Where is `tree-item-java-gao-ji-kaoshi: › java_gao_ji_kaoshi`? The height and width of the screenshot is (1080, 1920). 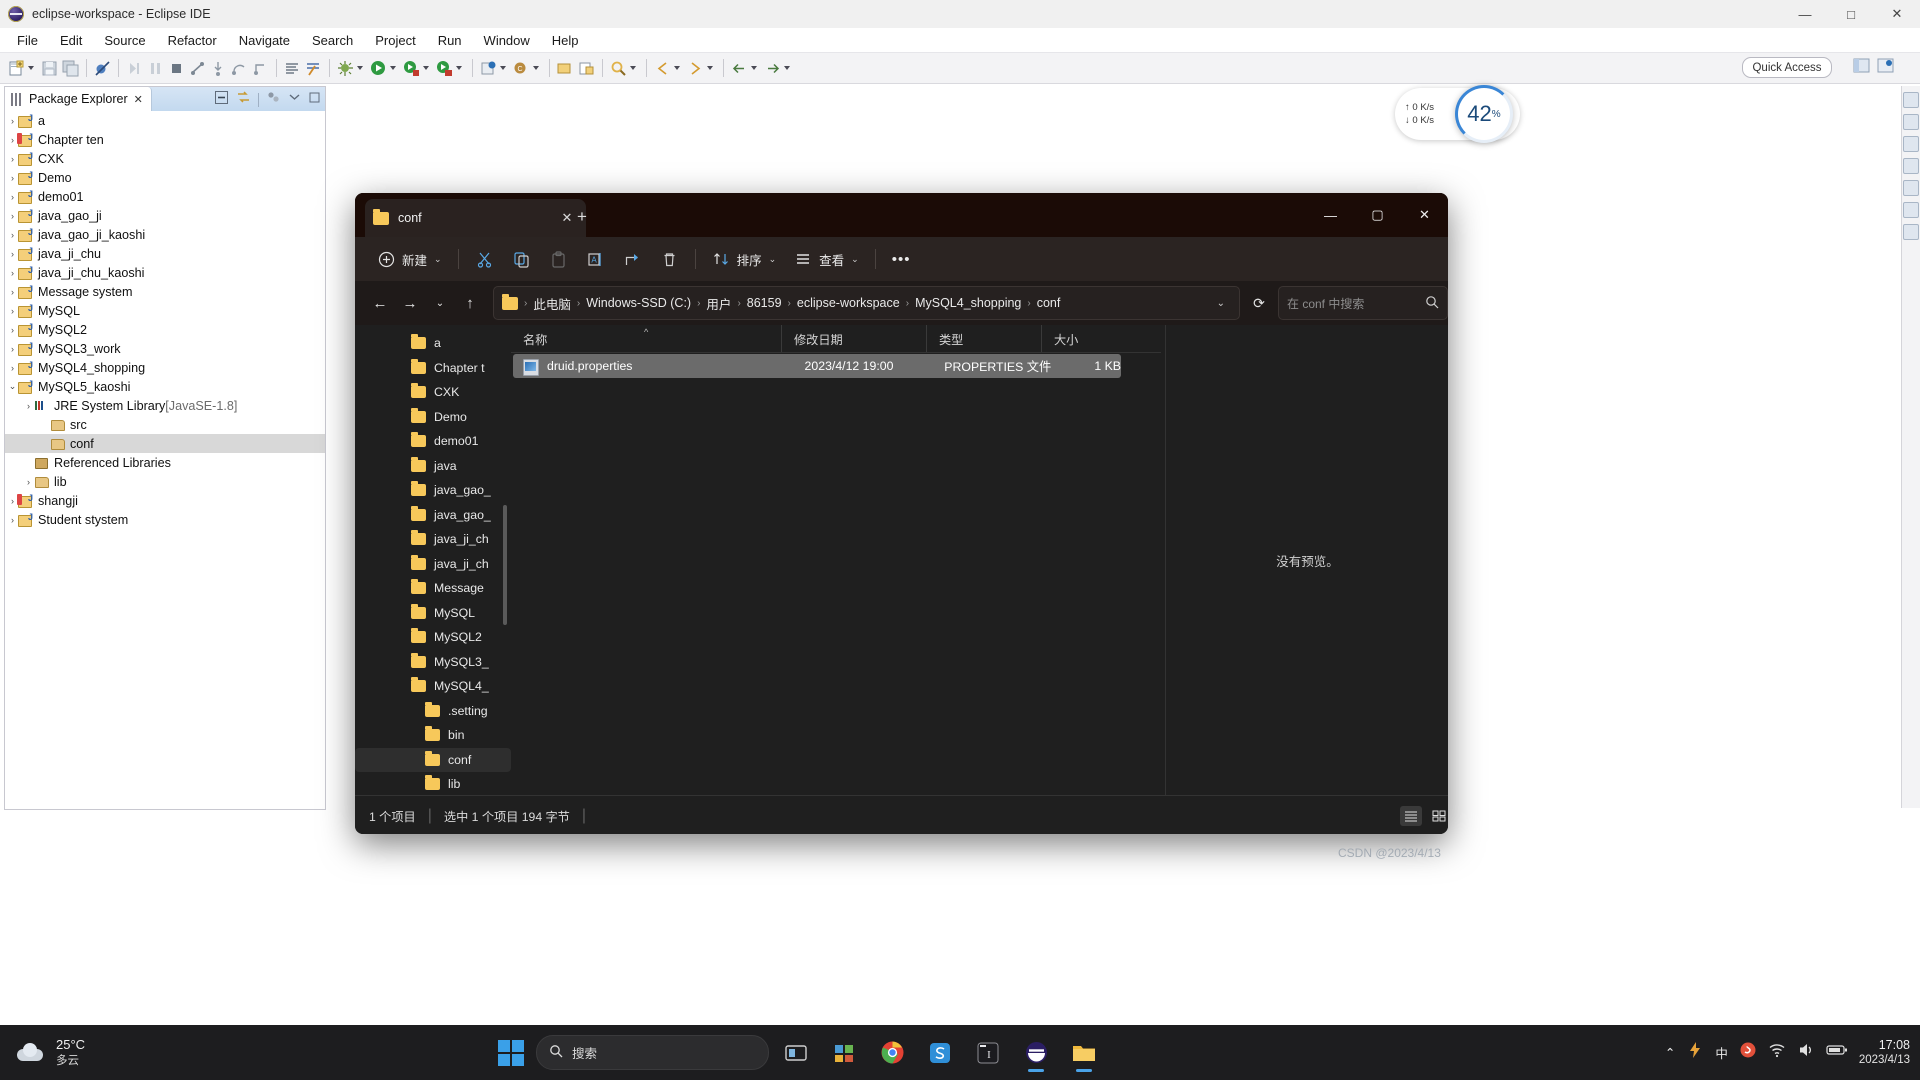 tree-item-java-gao-ji-kaoshi: › java_gao_ji_kaoshi is located at coordinates (165, 234).